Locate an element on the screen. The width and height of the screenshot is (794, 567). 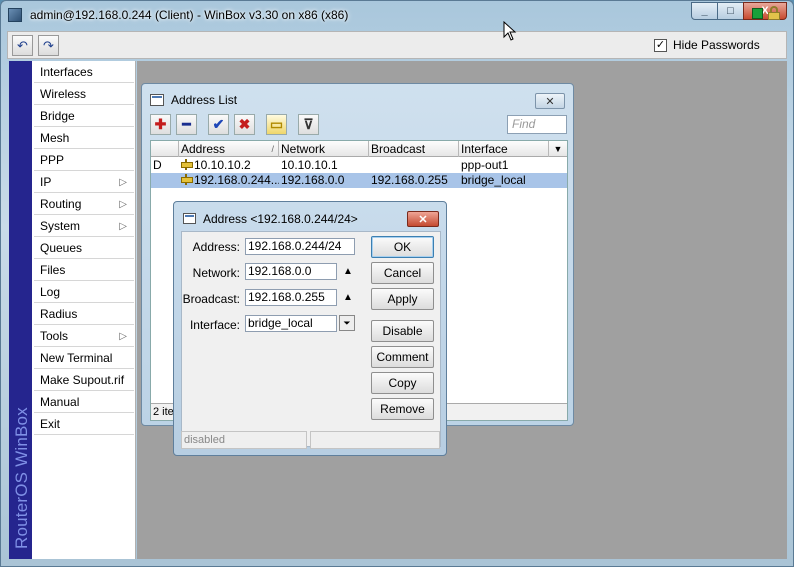
enable-button: ✔ is located at coordinates (218, 124).